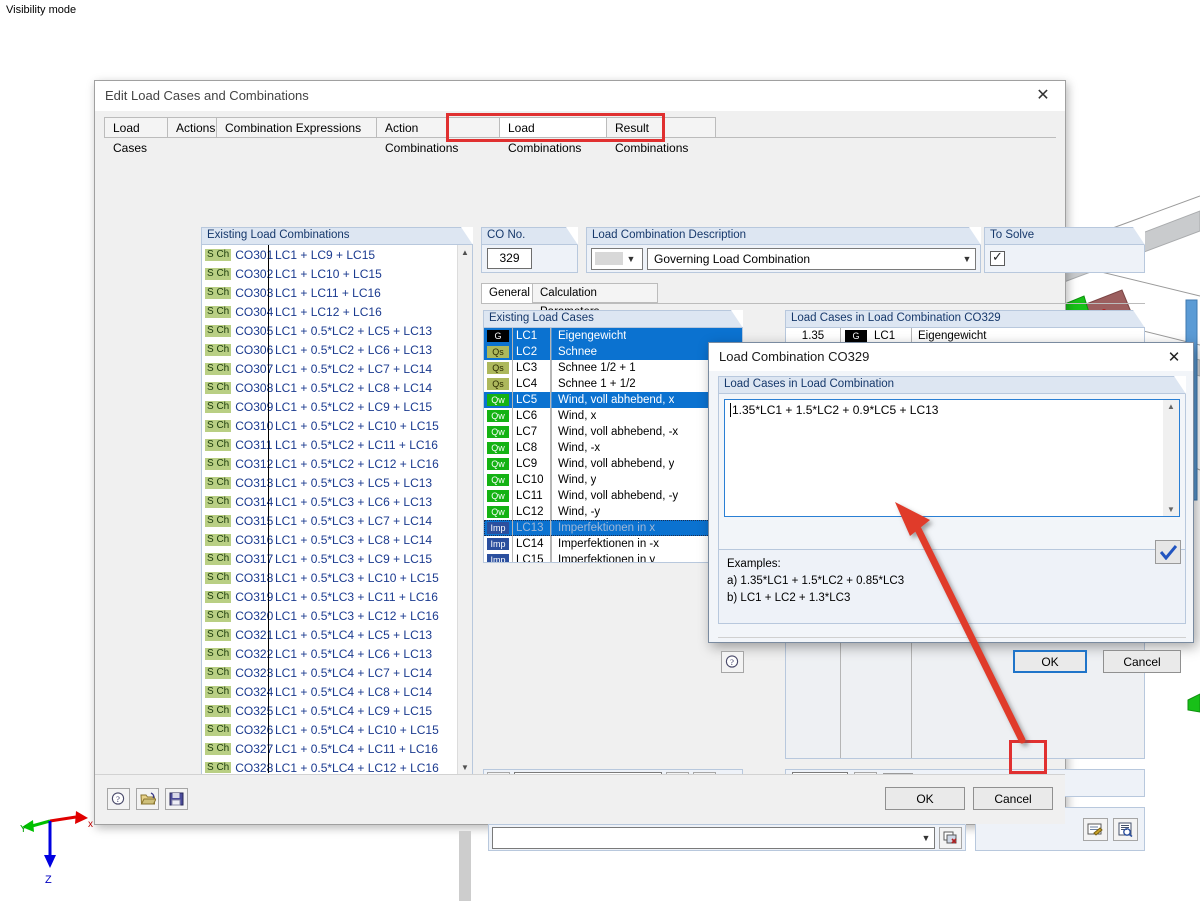 This screenshot has height=901, width=1200. Describe the element at coordinates (357, 425) in the screenshot. I see `co-row-description: LC1 + 0.5*LC2 + LC10 + LC15` at that location.